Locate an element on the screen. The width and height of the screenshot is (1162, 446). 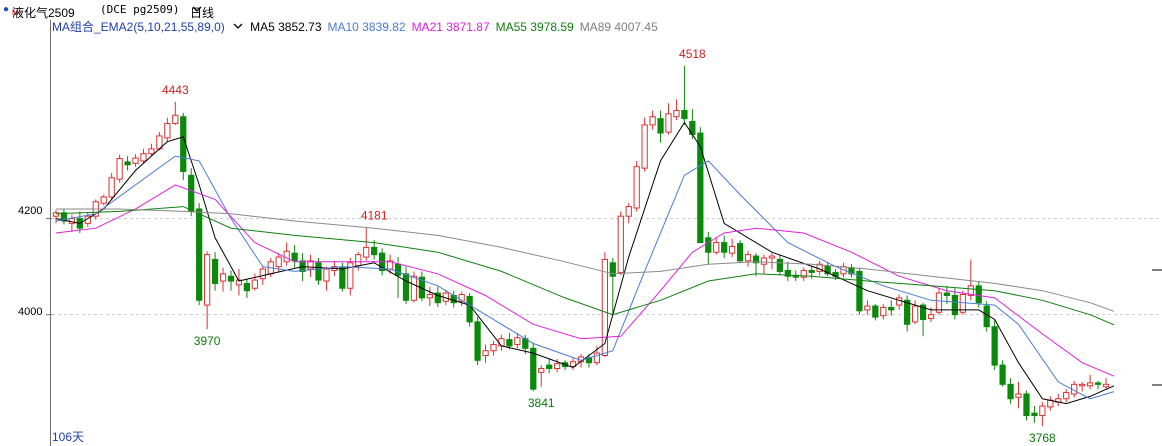
high-price-label: 4181 is located at coordinates (374, 216).